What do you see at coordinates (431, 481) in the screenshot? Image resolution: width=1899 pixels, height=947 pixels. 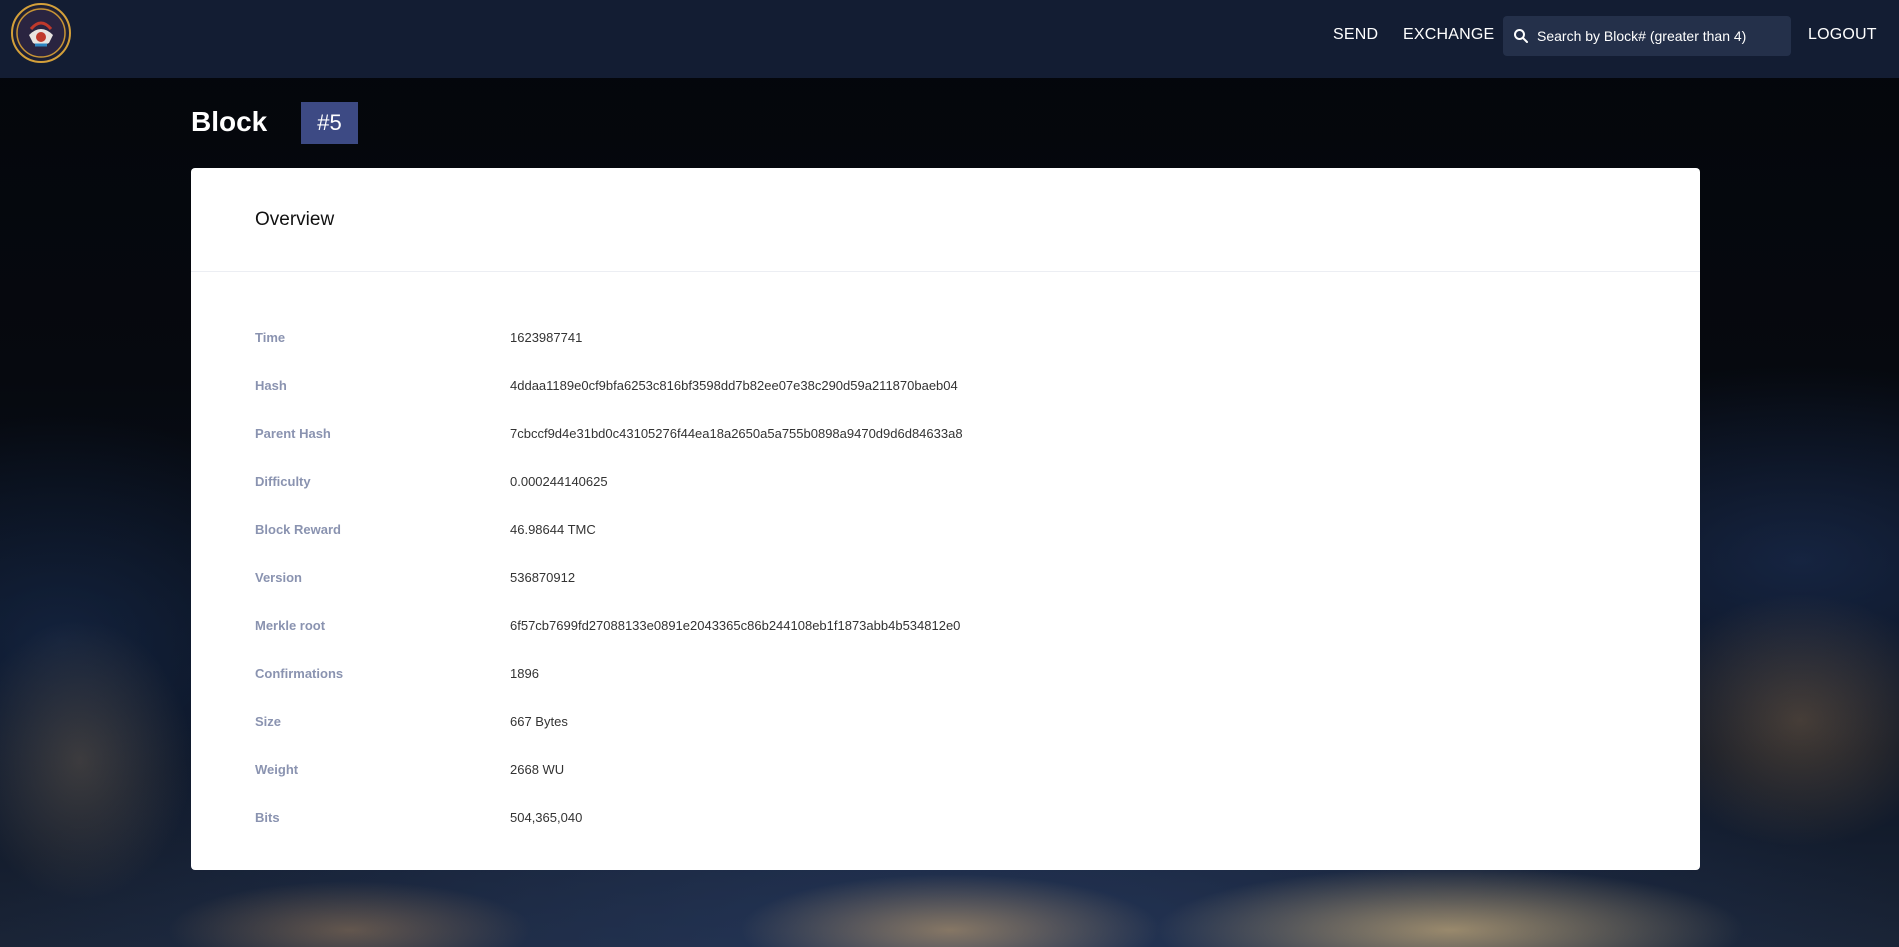 I see `detail-row-difficulty: Difficulty 0.000244140625` at bounding box center [431, 481].